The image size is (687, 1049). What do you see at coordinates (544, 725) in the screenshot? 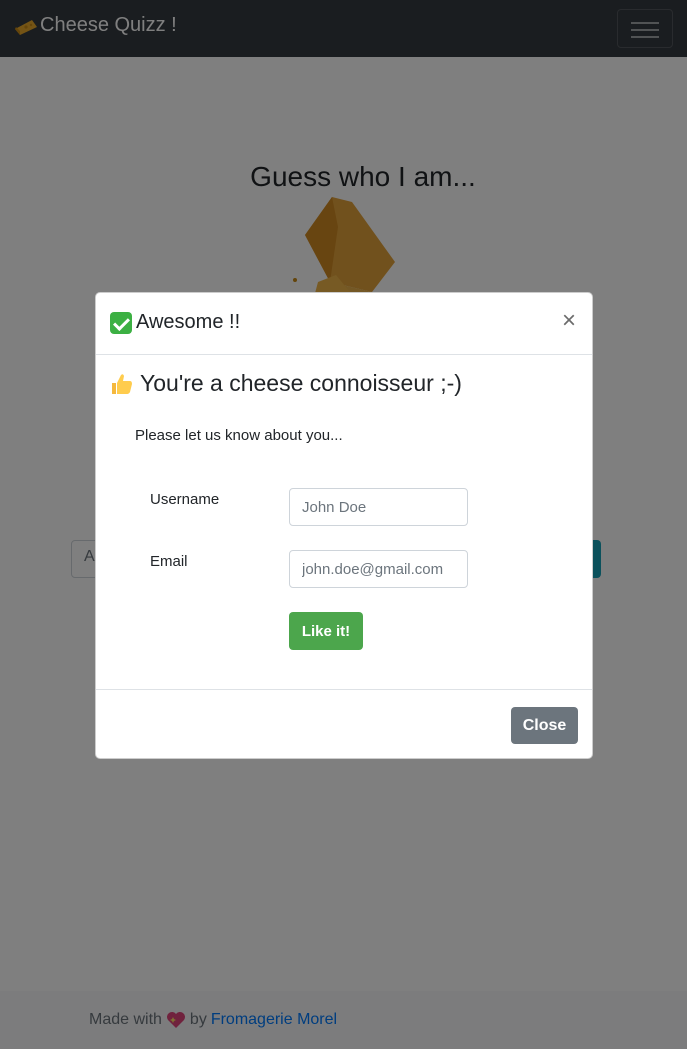
I see `close-button: Close` at bounding box center [544, 725].